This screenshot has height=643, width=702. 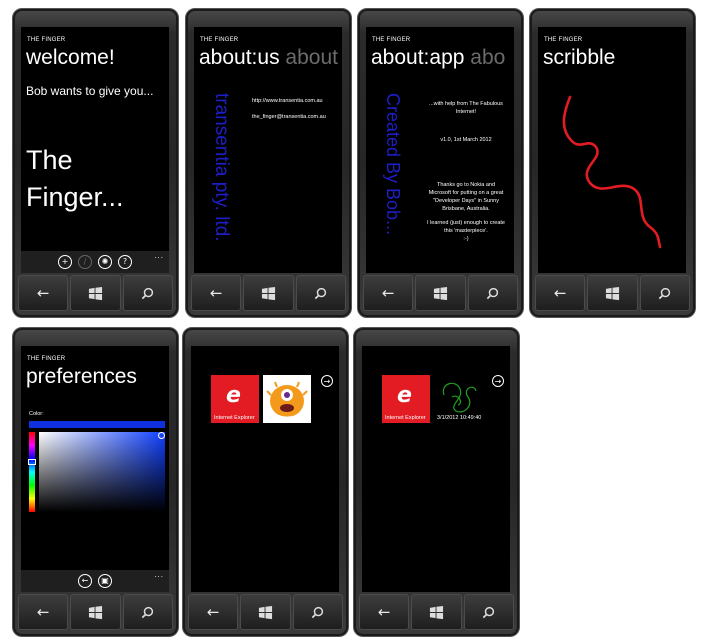 I want to click on pivot-next-title: abo, so click(x=487, y=57).